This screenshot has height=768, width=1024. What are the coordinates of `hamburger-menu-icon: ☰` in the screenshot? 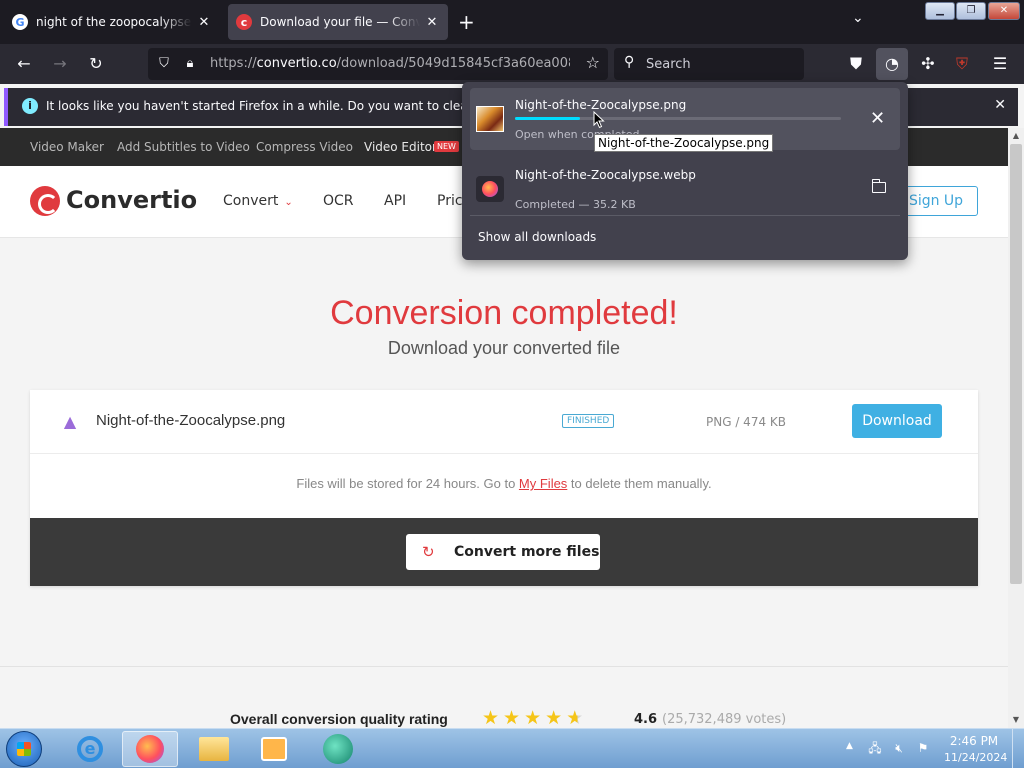 It's located at (1000, 64).